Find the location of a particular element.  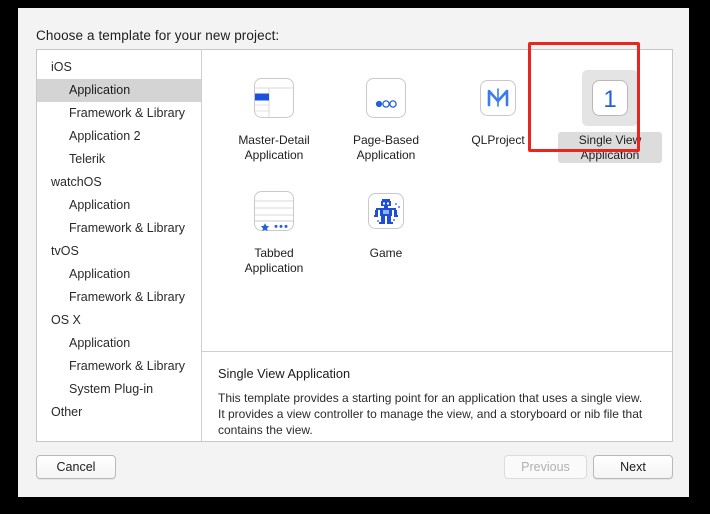

page-based-icon is located at coordinates (386, 98).